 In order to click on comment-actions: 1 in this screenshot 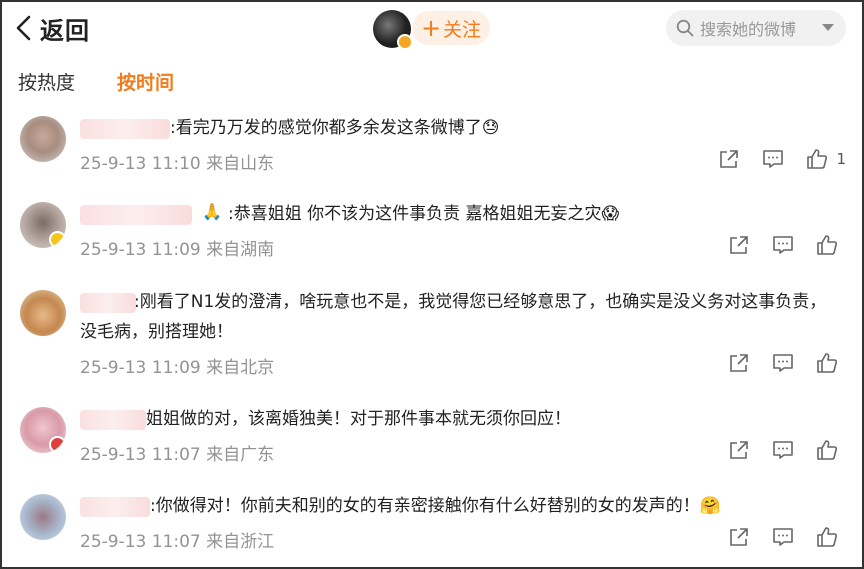, I will do `click(782, 159)`.